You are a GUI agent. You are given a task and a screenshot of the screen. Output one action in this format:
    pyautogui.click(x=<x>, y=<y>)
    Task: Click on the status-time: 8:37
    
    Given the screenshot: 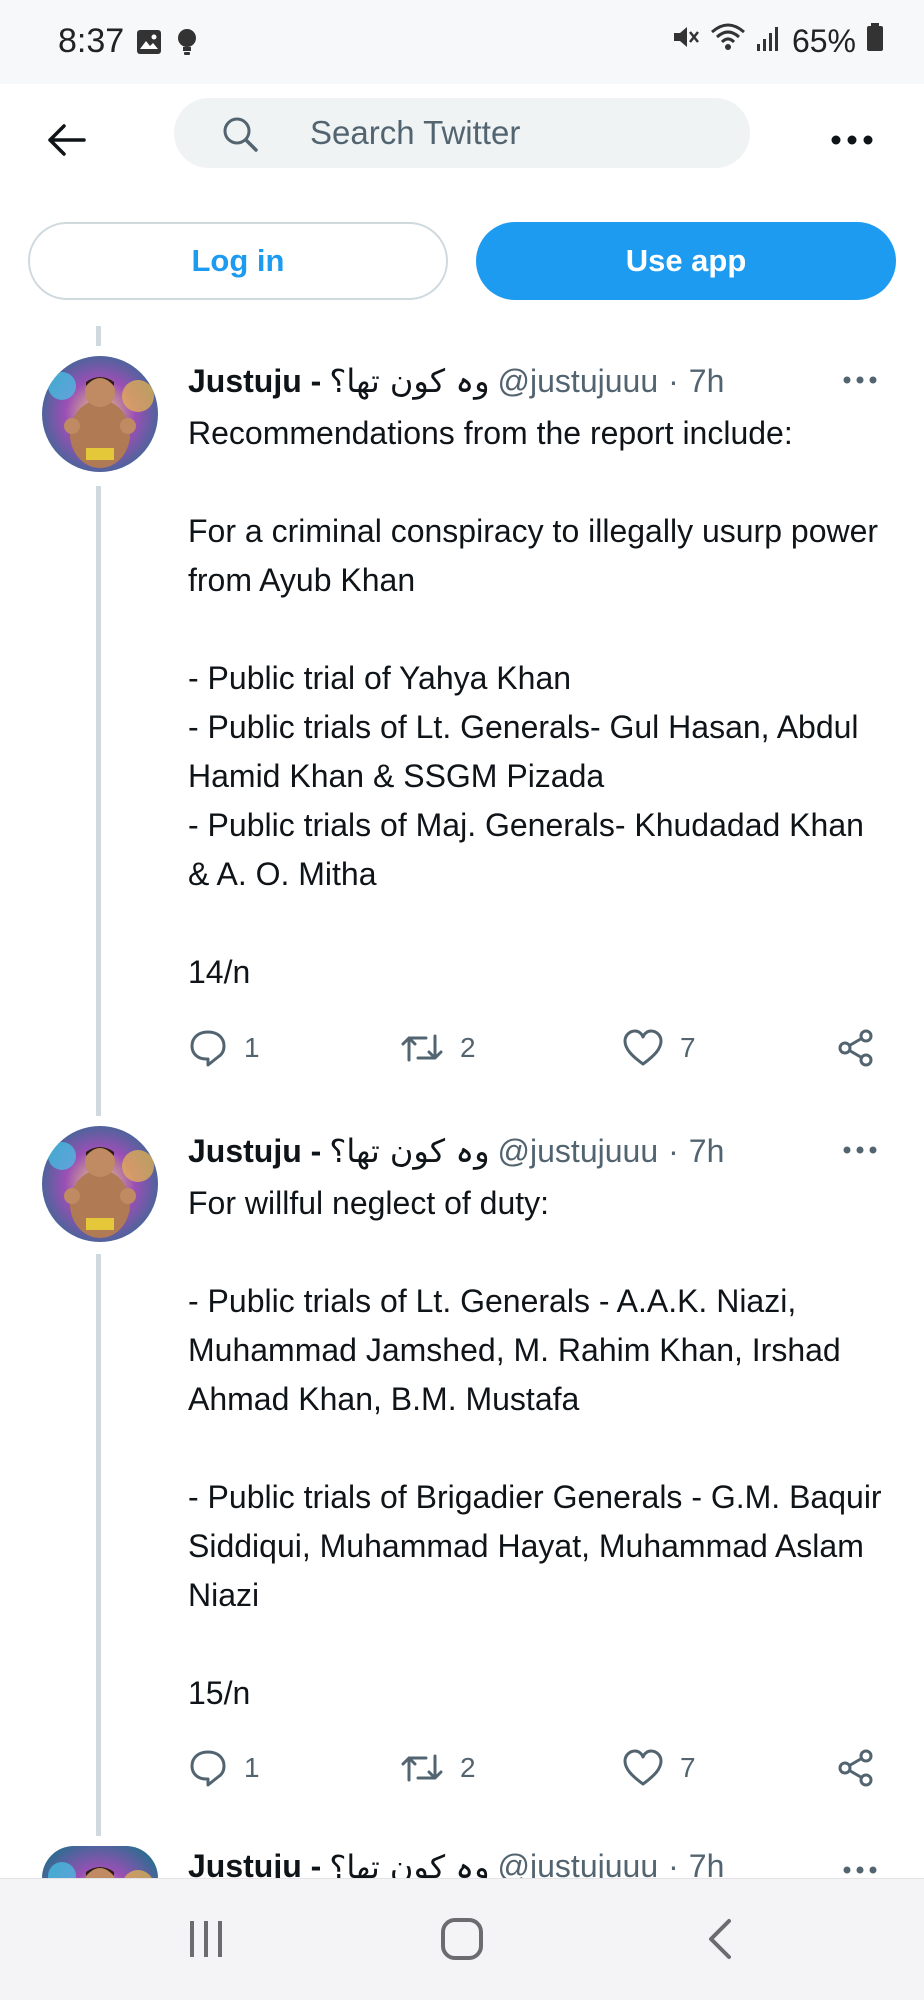 What is the action you would take?
    pyautogui.click(x=91, y=41)
    